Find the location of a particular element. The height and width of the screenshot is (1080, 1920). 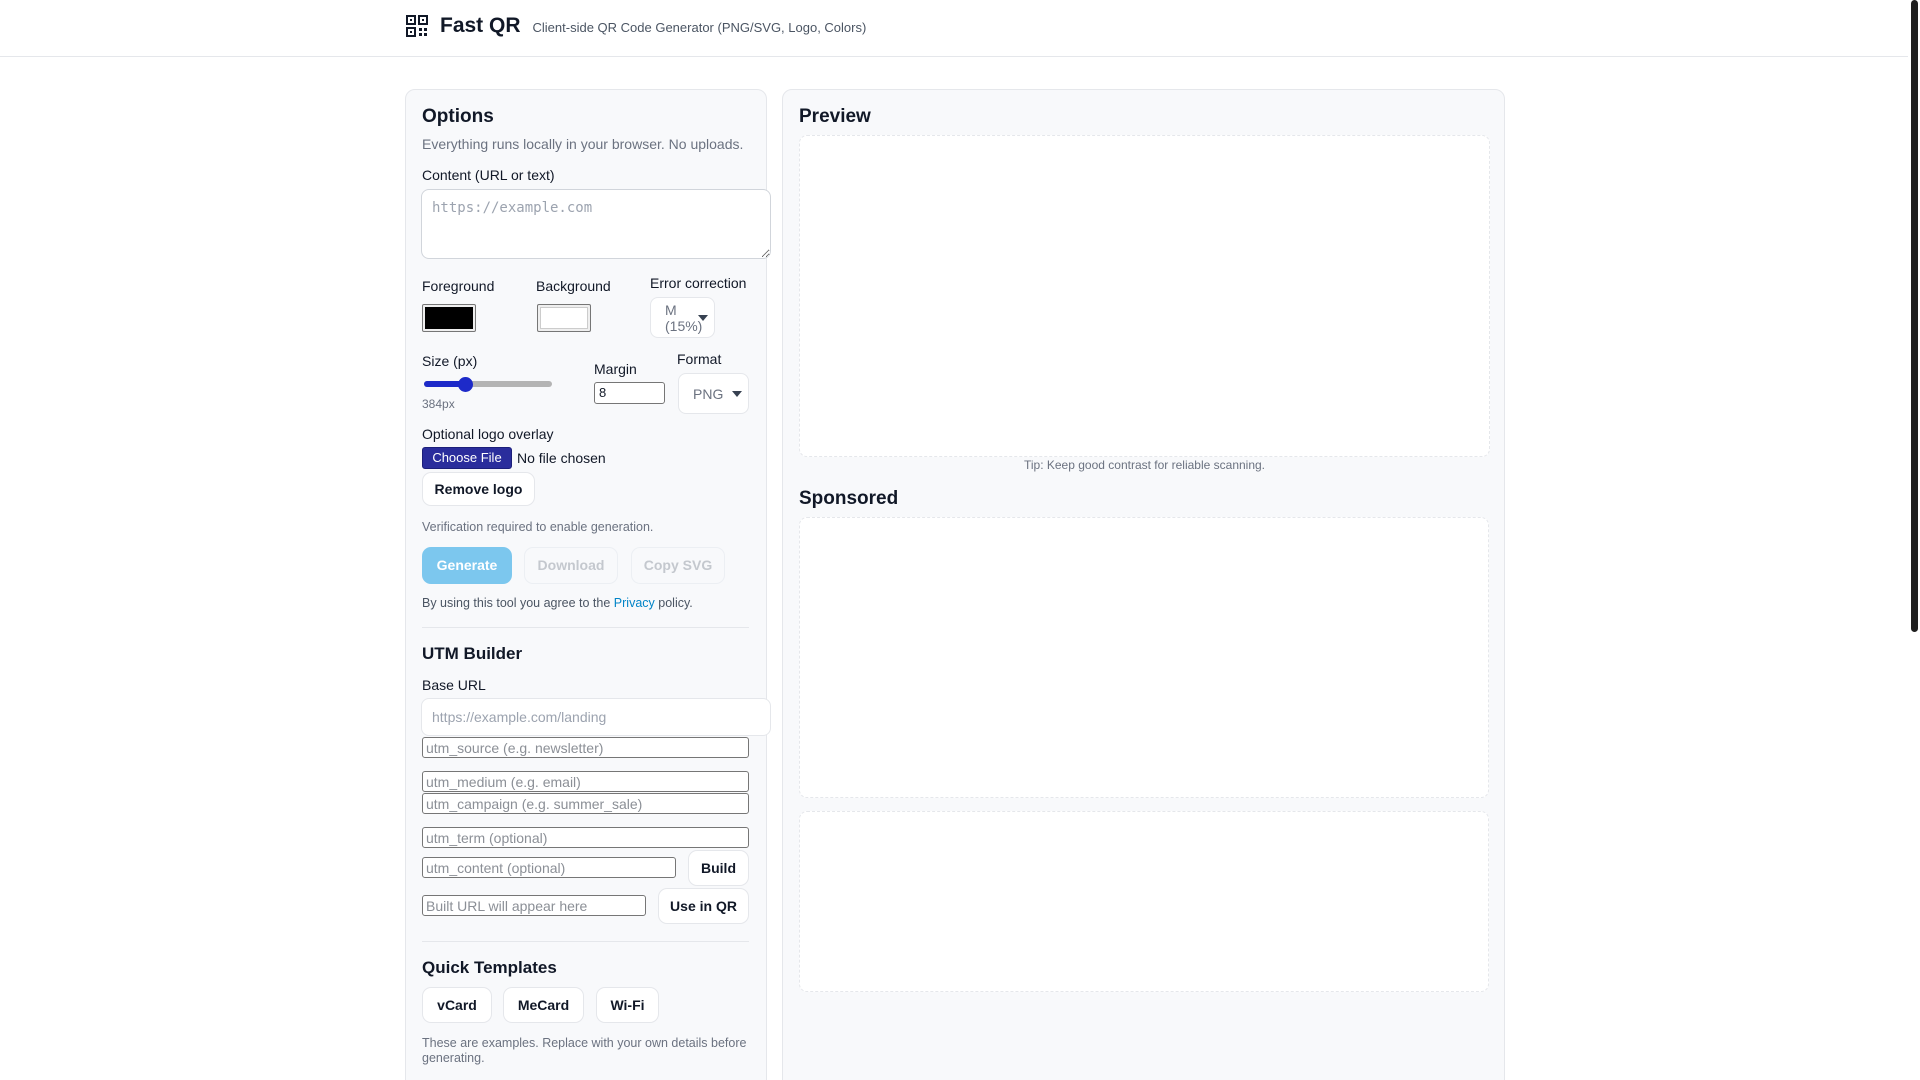

mecard-button: MeCard is located at coordinates (543, 1005).